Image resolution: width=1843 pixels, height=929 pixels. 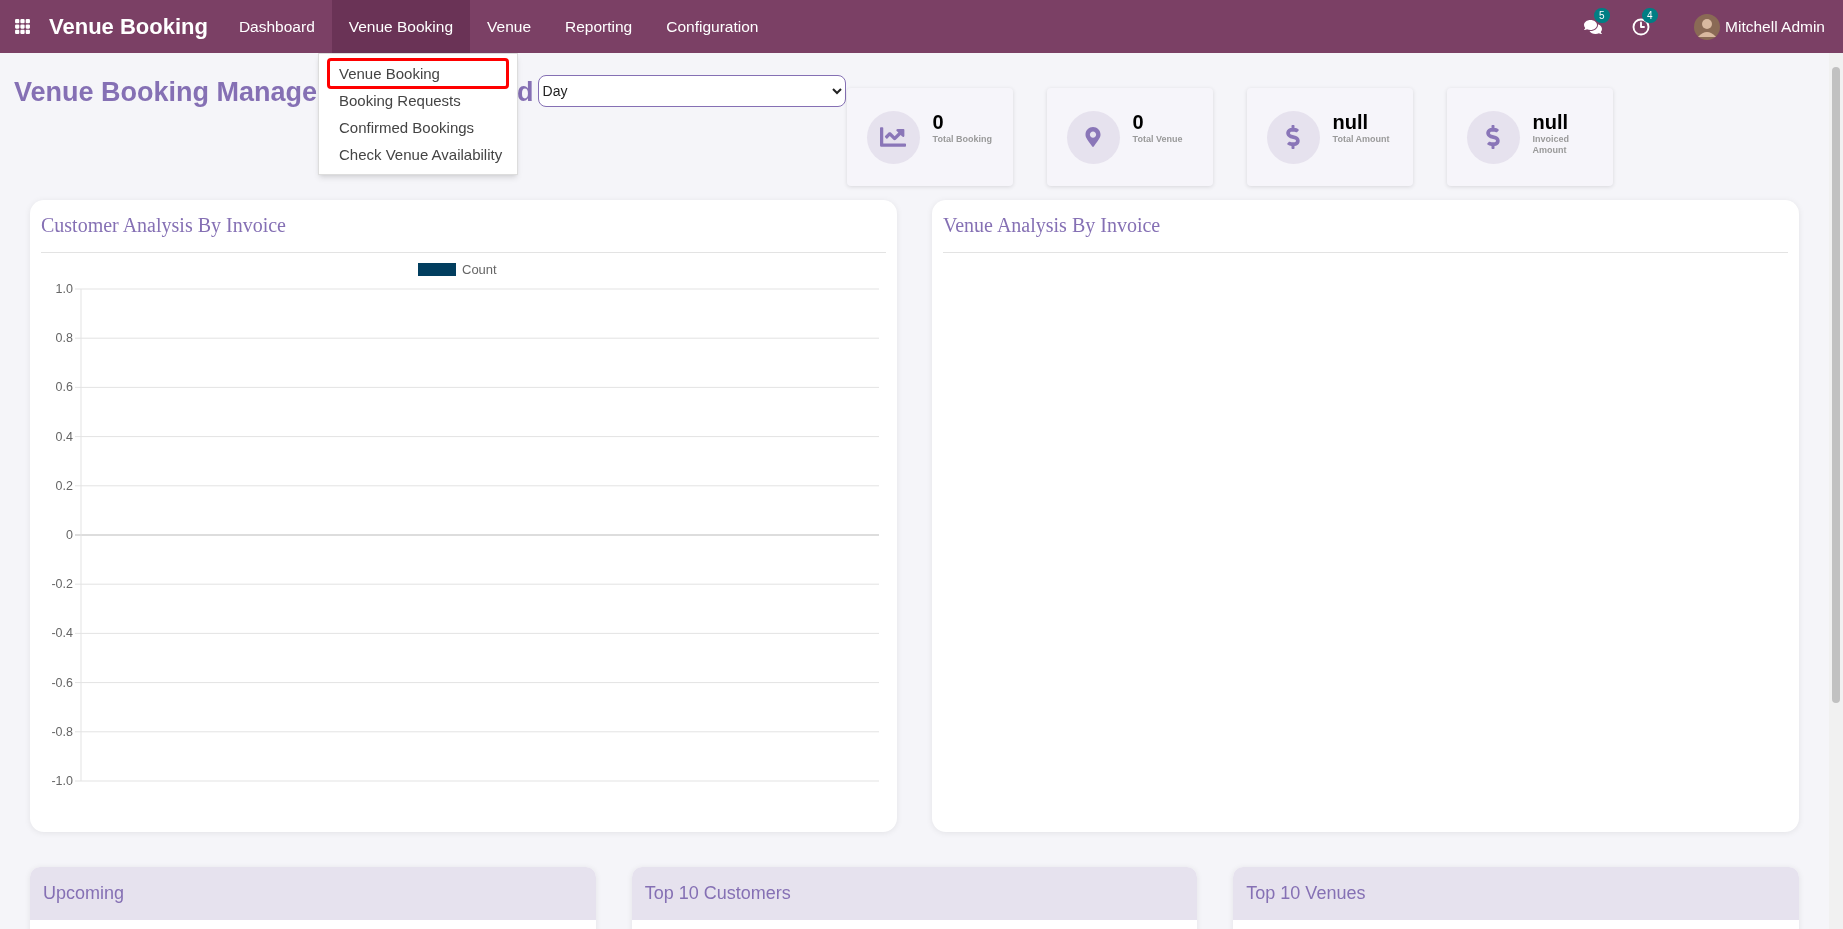 What do you see at coordinates (1650, 15) in the screenshot?
I see `activity-count-badge: 4` at bounding box center [1650, 15].